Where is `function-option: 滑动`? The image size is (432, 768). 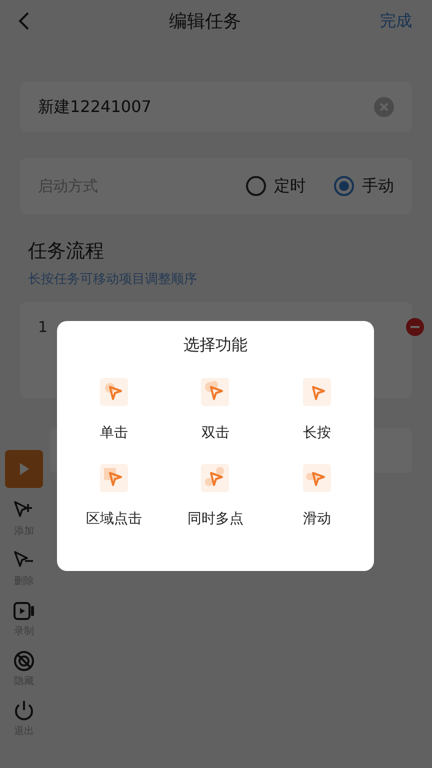
function-option: 滑动 is located at coordinates (317, 496).